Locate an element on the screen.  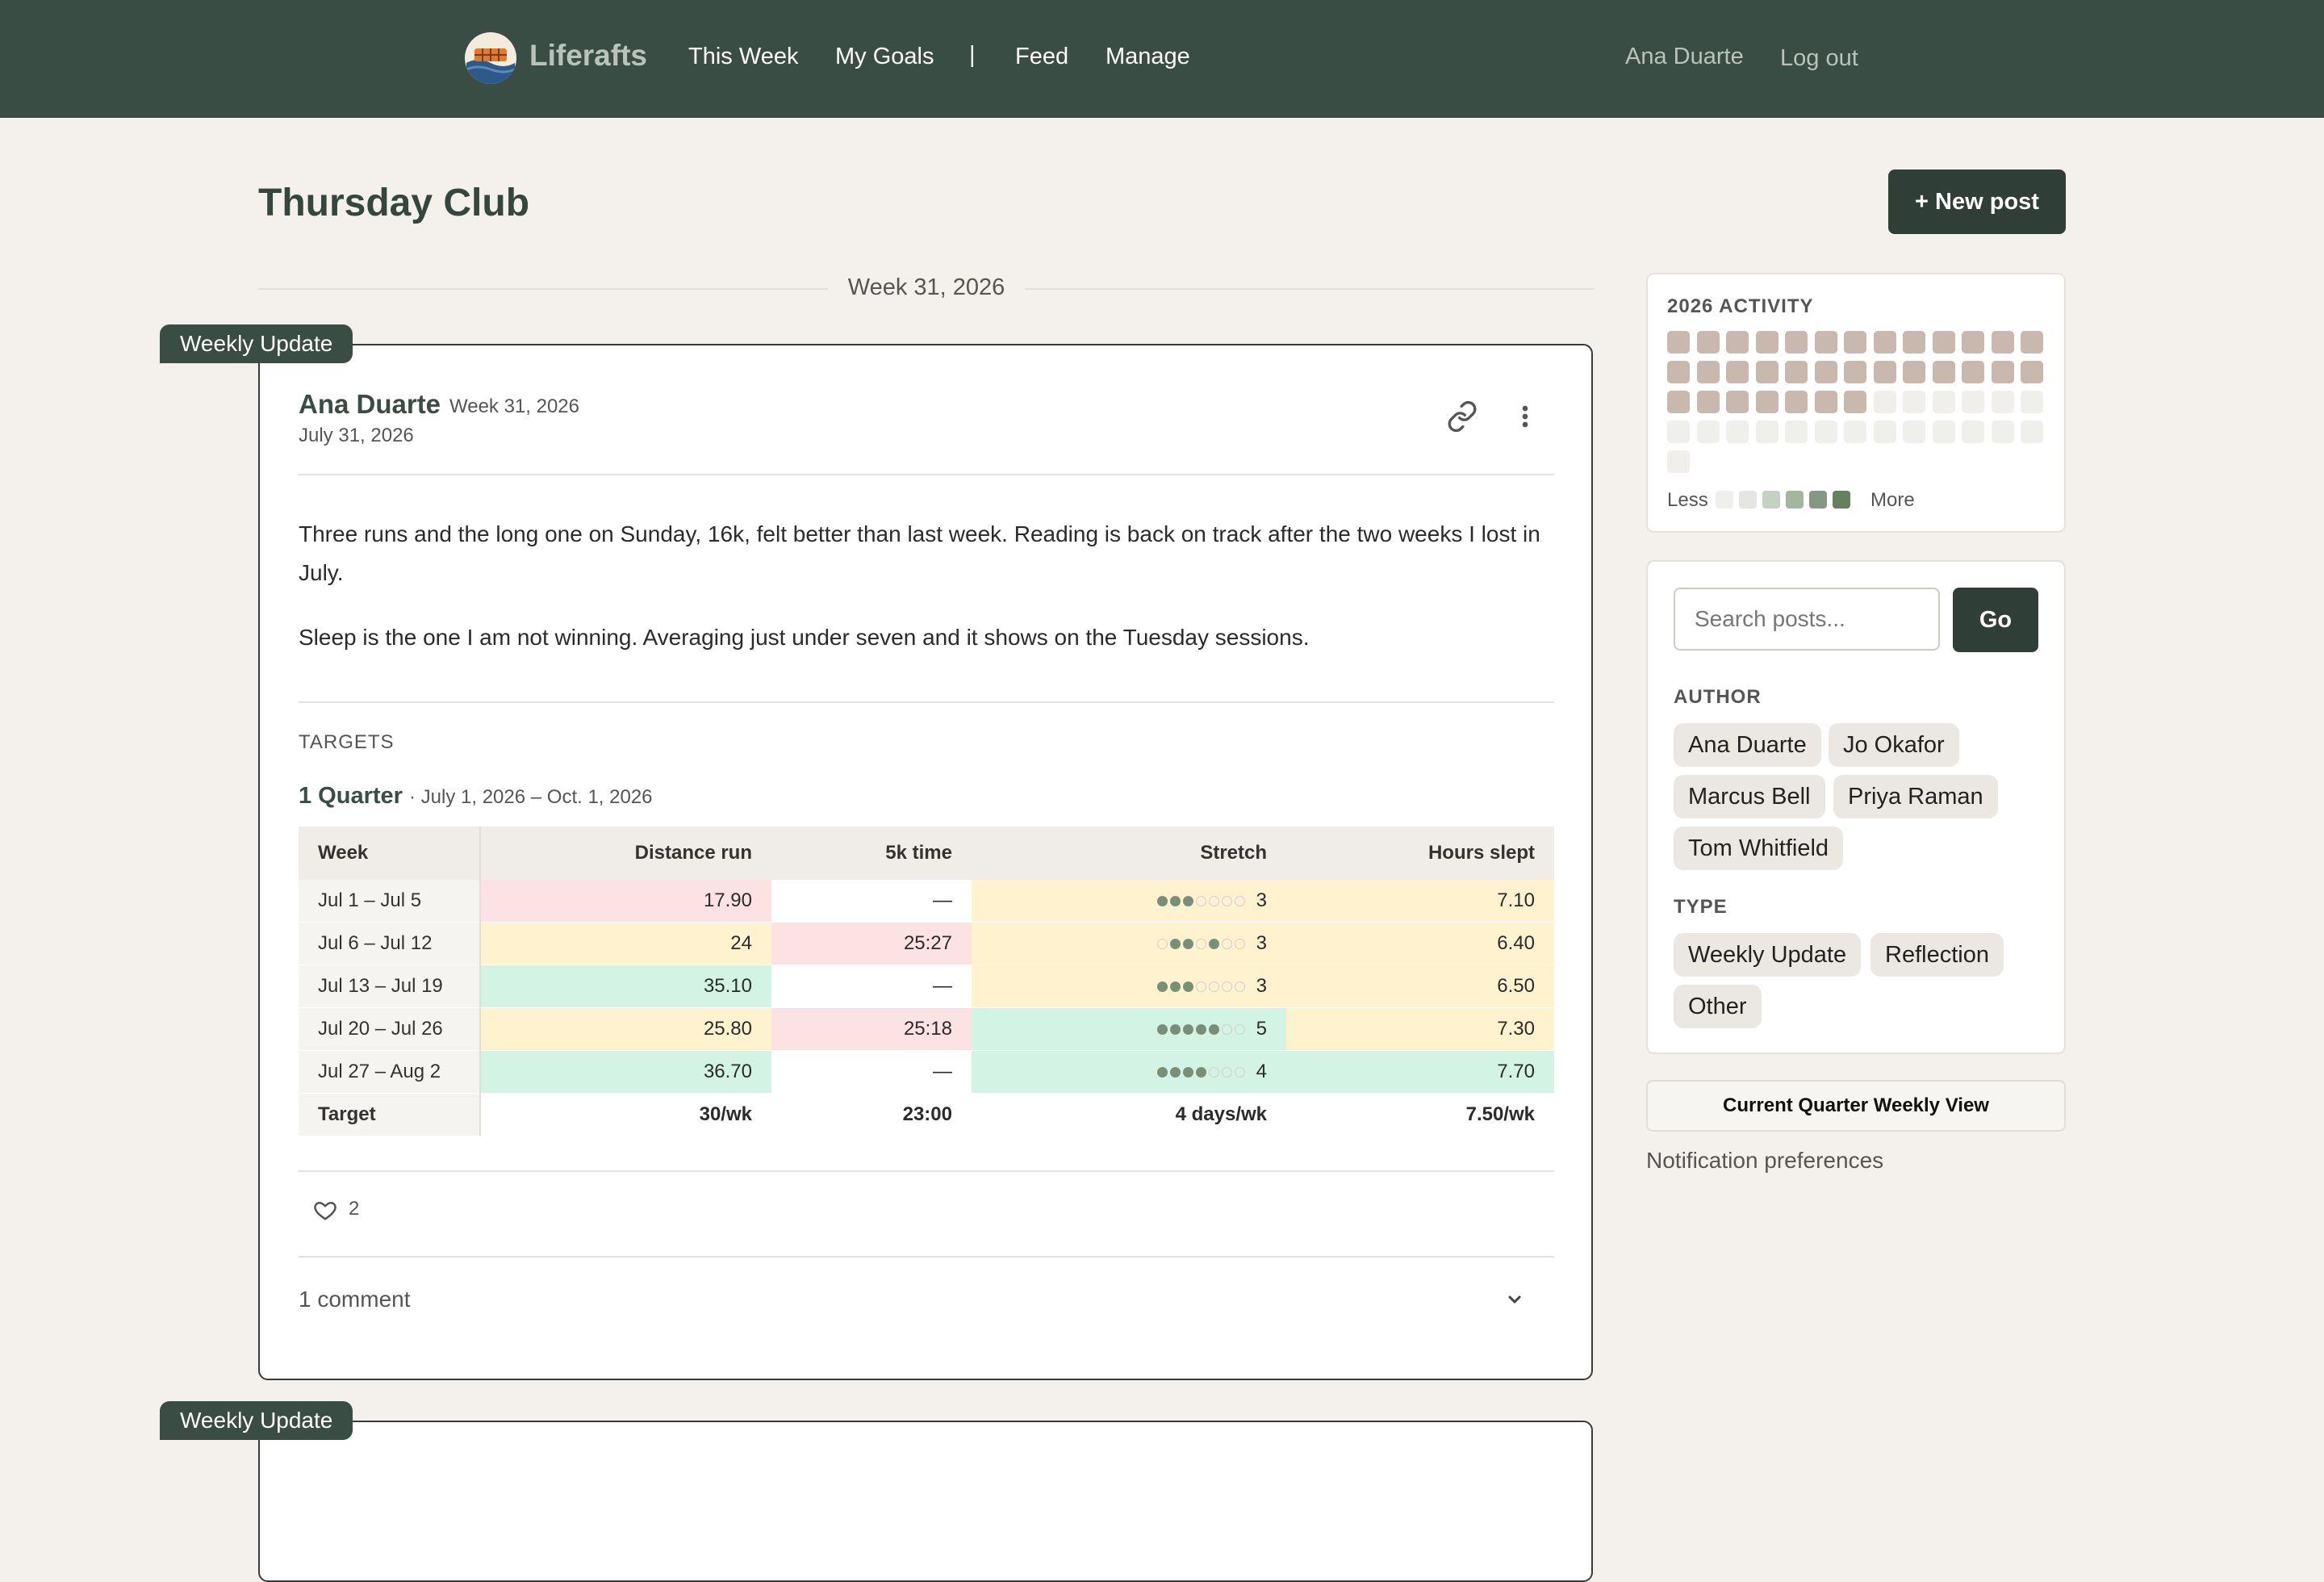
link-icon is located at coordinates (1462, 416).